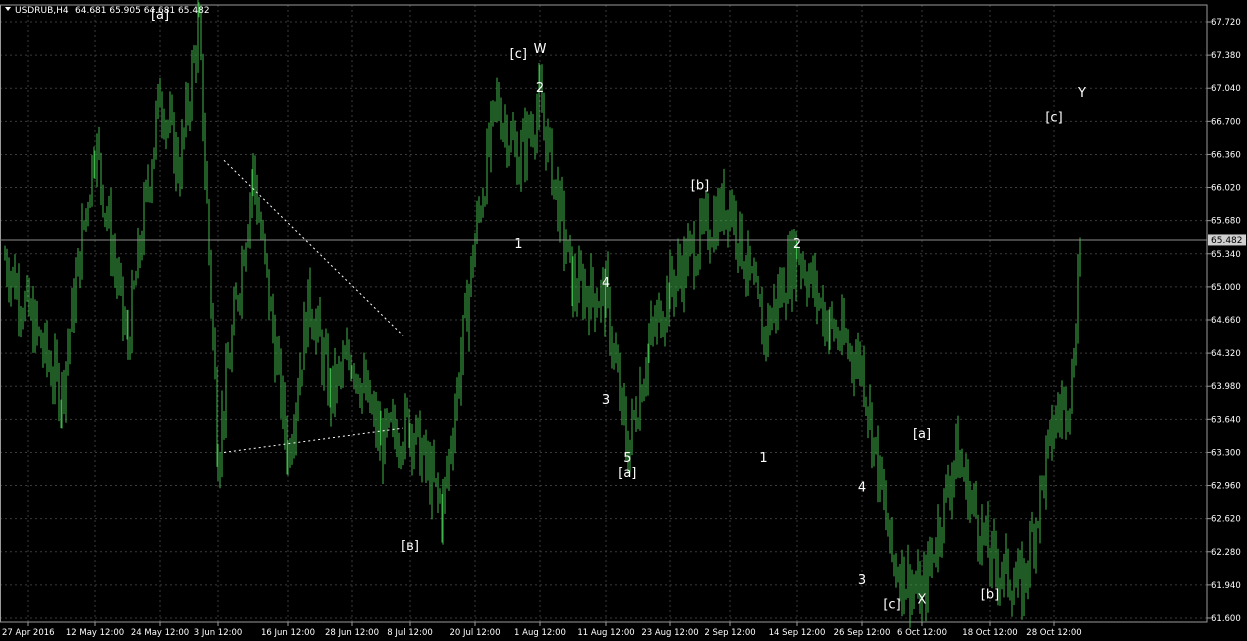 The width and height of the screenshot is (1247, 641). I want to click on chart-header: USDRUB,H4 64.681 65.905 64.681 65.482, so click(107, 11).